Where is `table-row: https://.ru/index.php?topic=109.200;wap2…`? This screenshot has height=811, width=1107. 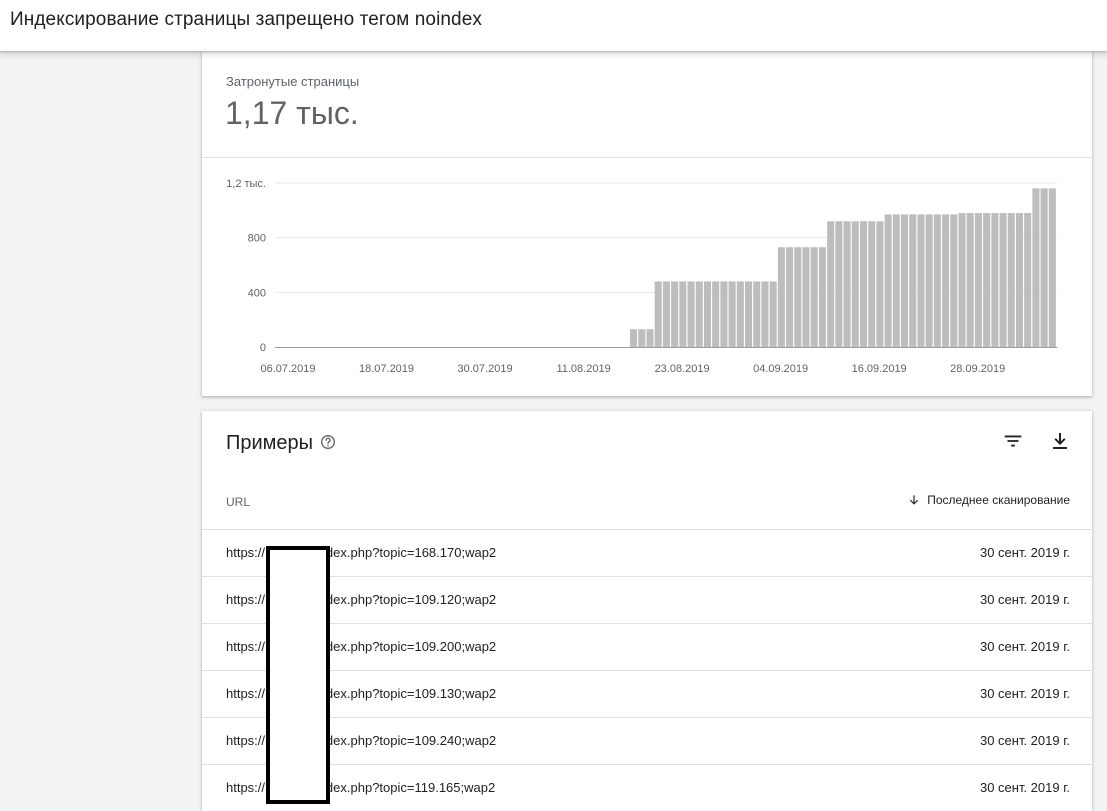
table-row: https://.ru/index.php?topic=109.200;wap2… is located at coordinates (647, 646).